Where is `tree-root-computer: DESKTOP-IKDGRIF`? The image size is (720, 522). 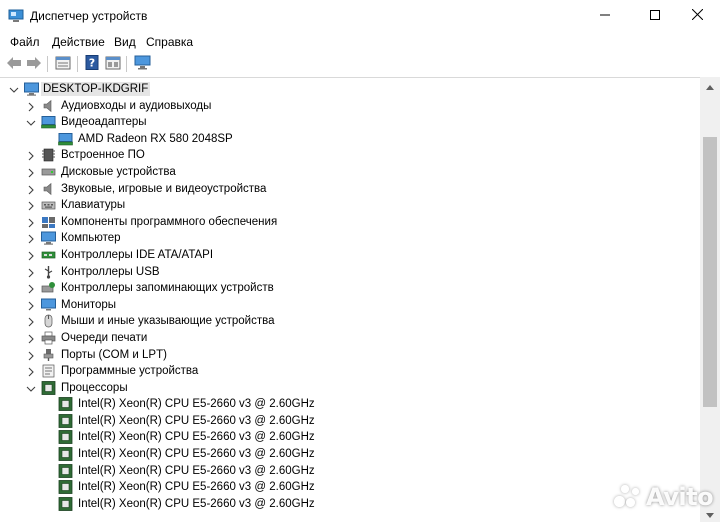 tree-root-computer: DESKTOP-IKDGRIF is located at coordinates (350, 89).